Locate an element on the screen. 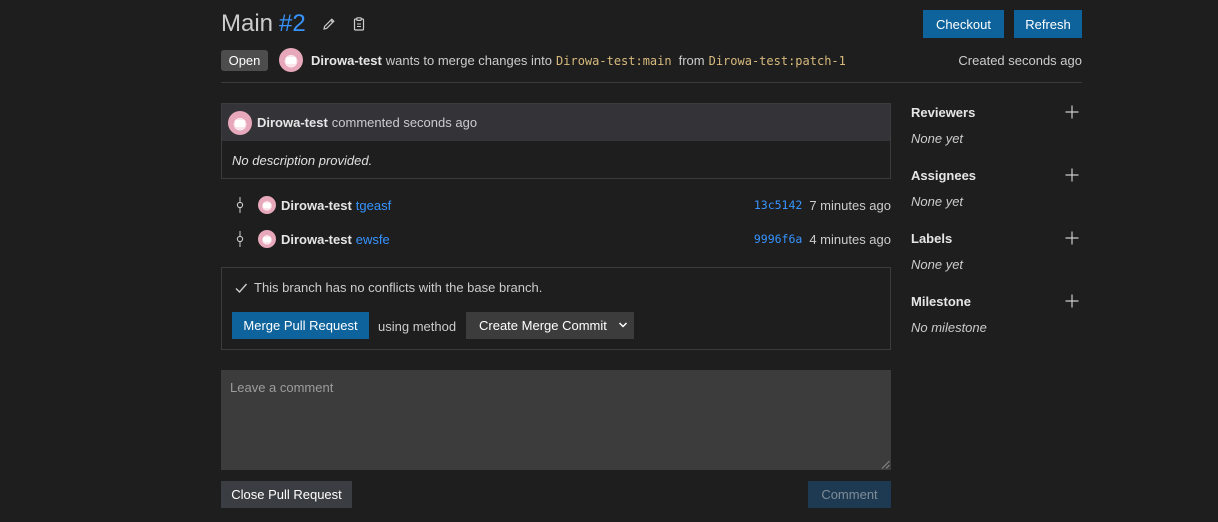 The width and height of the screenshot is (1218, 522). from-text: from is located at coordinates (691, 60).